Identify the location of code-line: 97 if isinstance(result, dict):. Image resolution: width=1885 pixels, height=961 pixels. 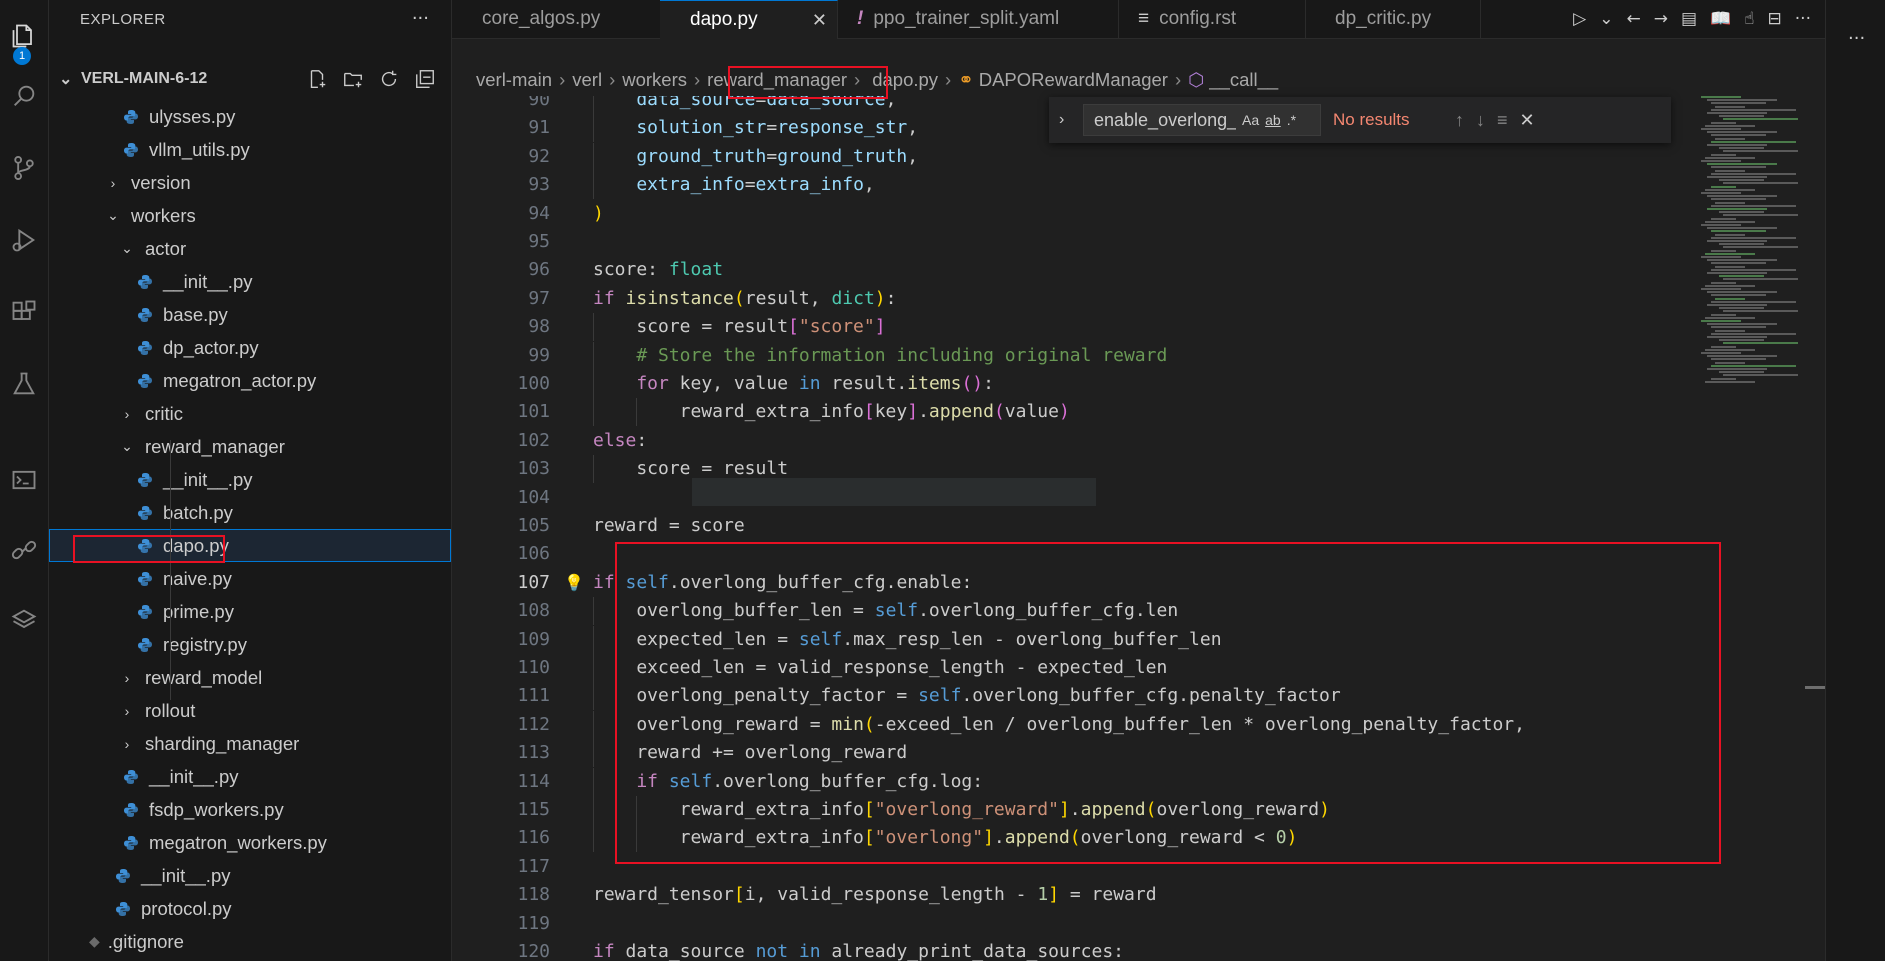
(1138, 299).